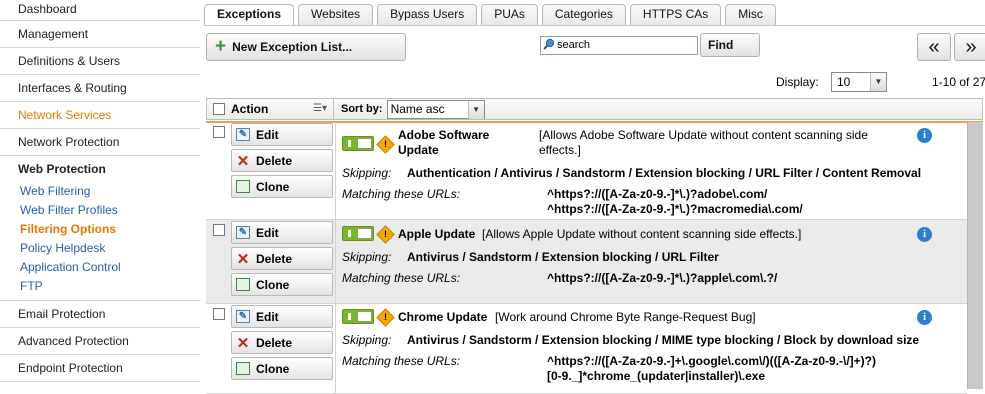  I want to click on matching-urls-label: Matching these URLs:, so click(401, 278).